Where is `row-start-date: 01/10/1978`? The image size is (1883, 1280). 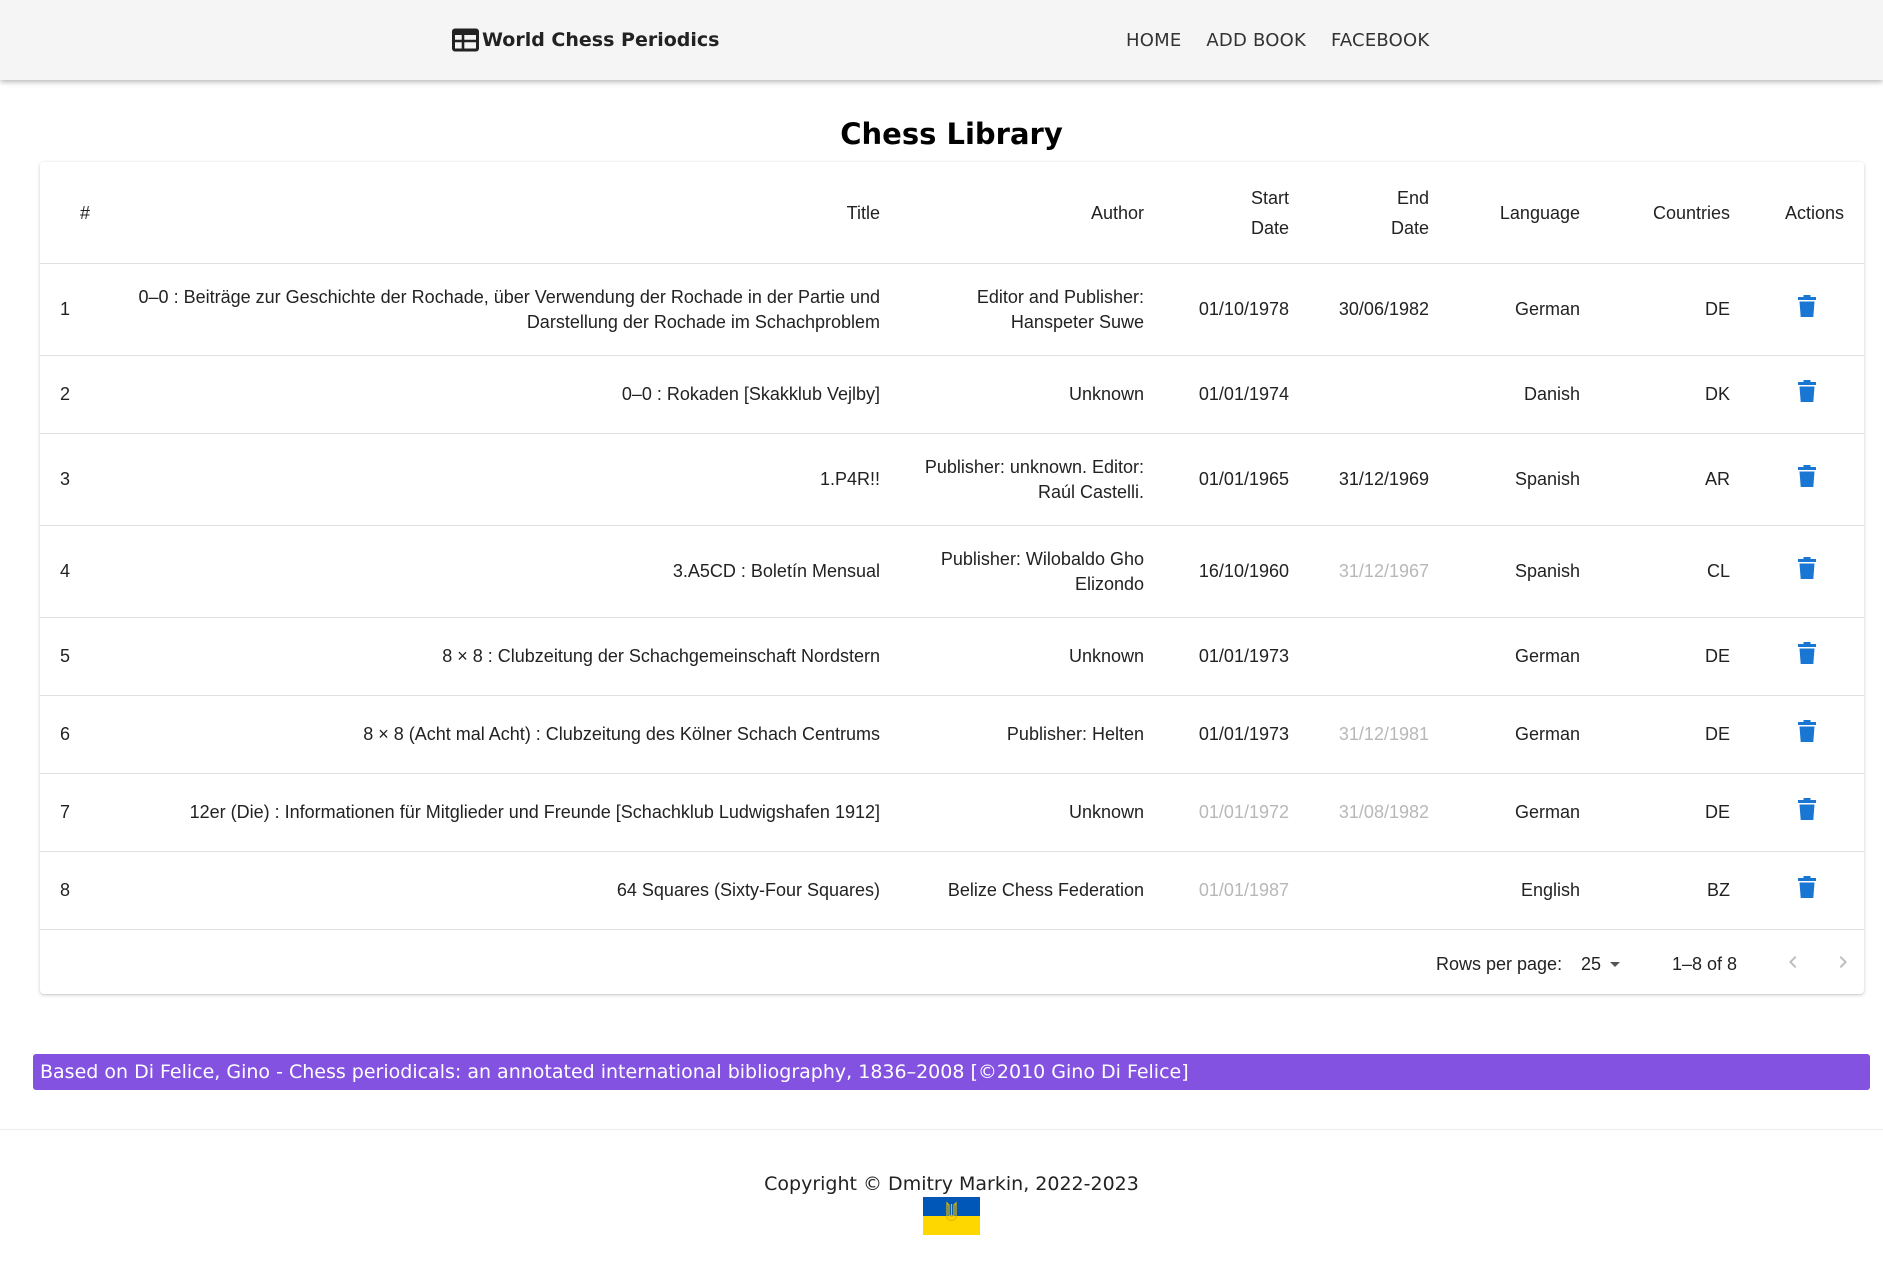 row-start-date: 01/10/1978 is located at coordinates (1236, 309).